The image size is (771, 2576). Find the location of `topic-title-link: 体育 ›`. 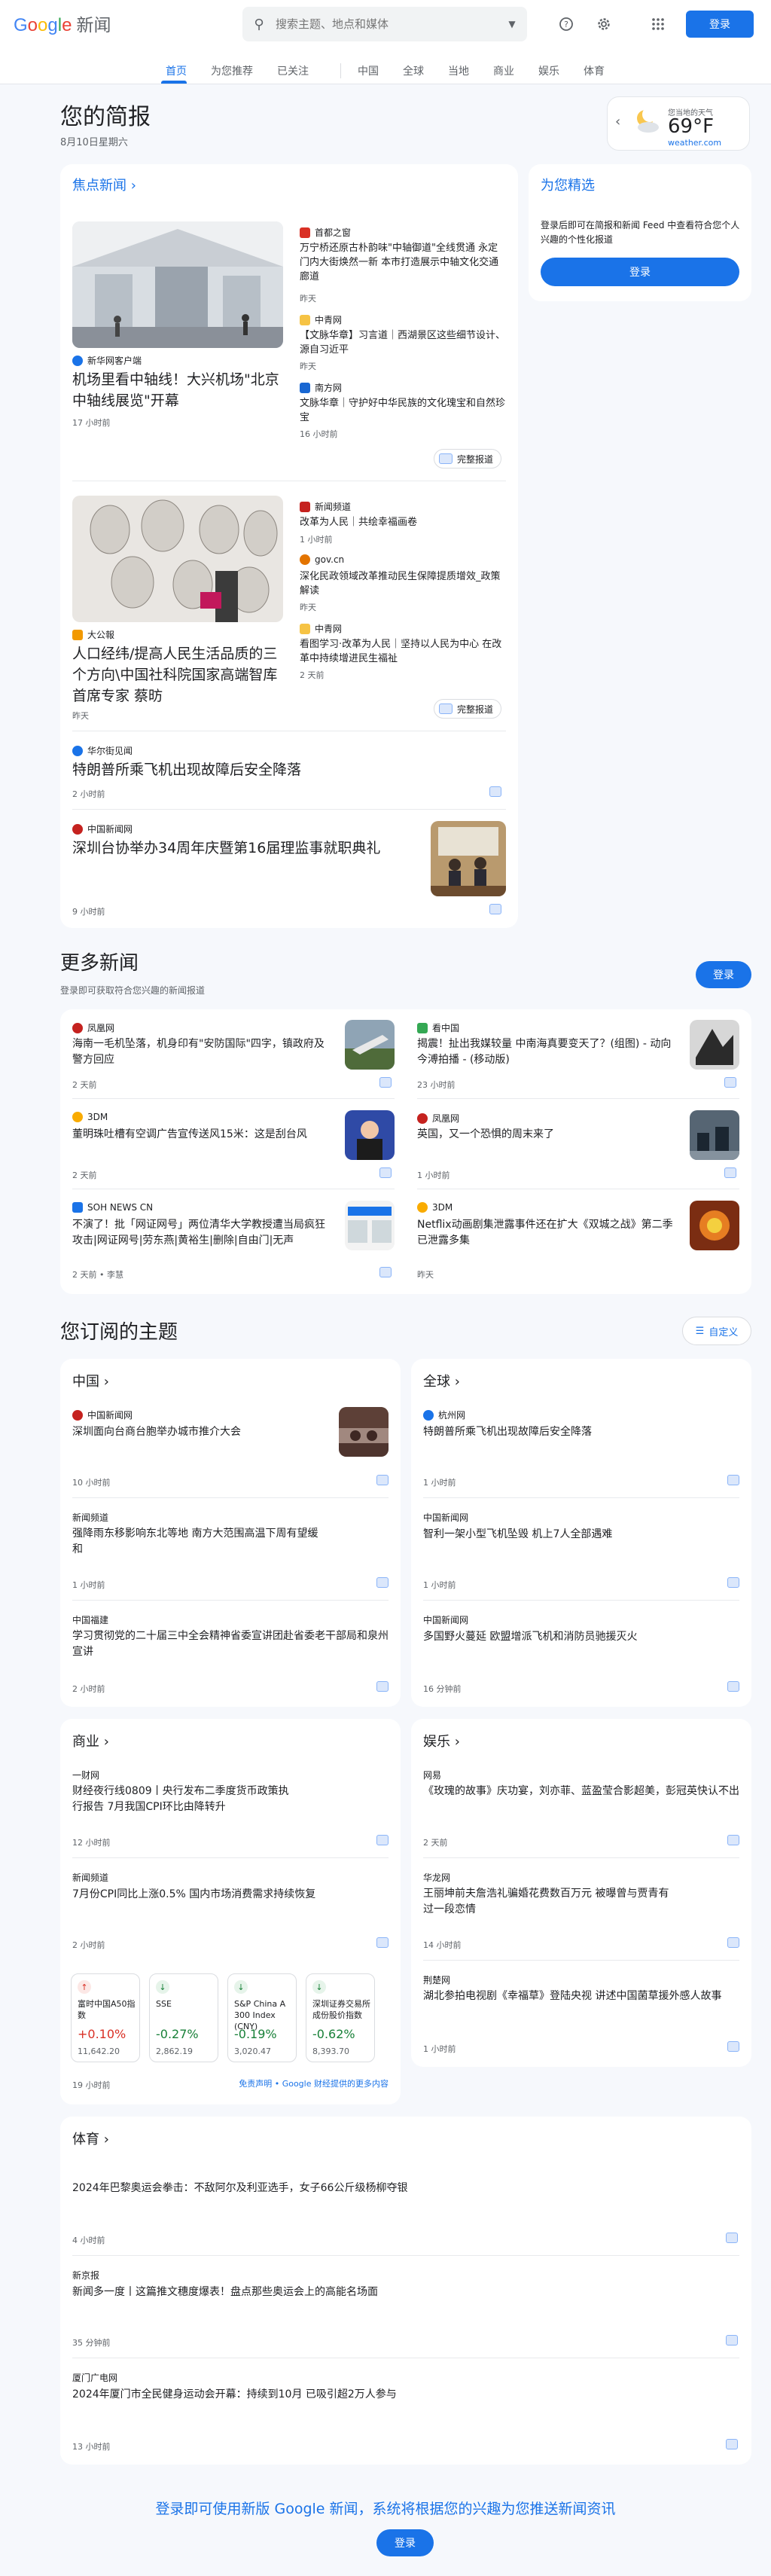

topic-title-link: 体育 › is located at coordinates (90, 2139).